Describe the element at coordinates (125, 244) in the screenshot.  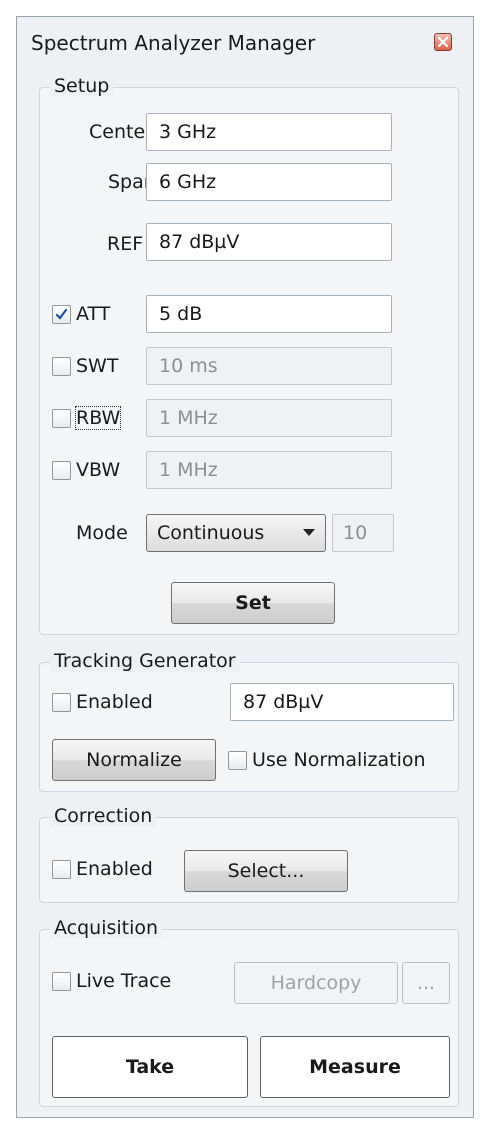
I see `ref-label: REF` at that location.